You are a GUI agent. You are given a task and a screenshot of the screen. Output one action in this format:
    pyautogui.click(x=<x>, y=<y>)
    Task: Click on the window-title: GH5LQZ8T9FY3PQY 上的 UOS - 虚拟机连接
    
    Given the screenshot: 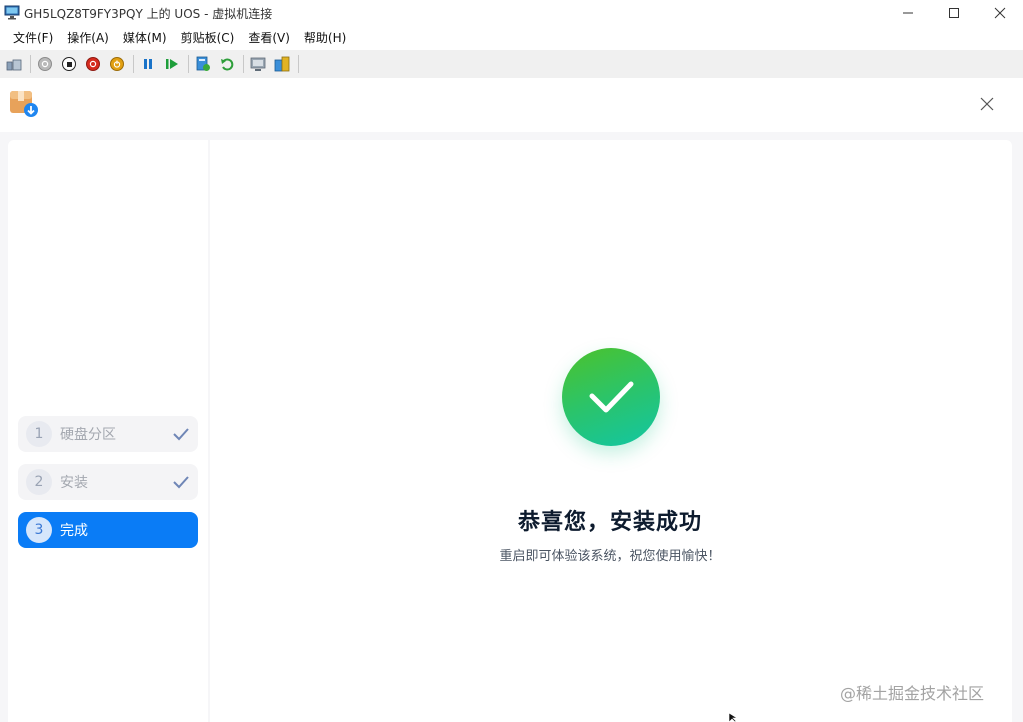 What is the action you would take?
    pyautogui.click(x=148, y=14)
    